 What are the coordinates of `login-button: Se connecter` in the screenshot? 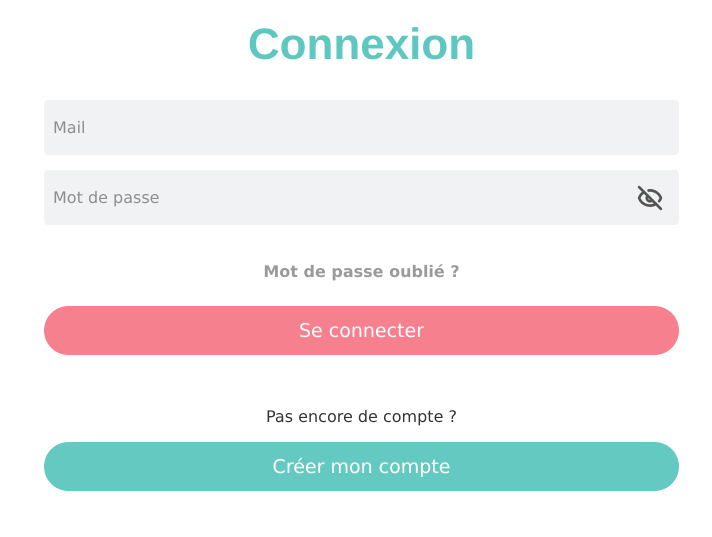 It's located at (361, 330).